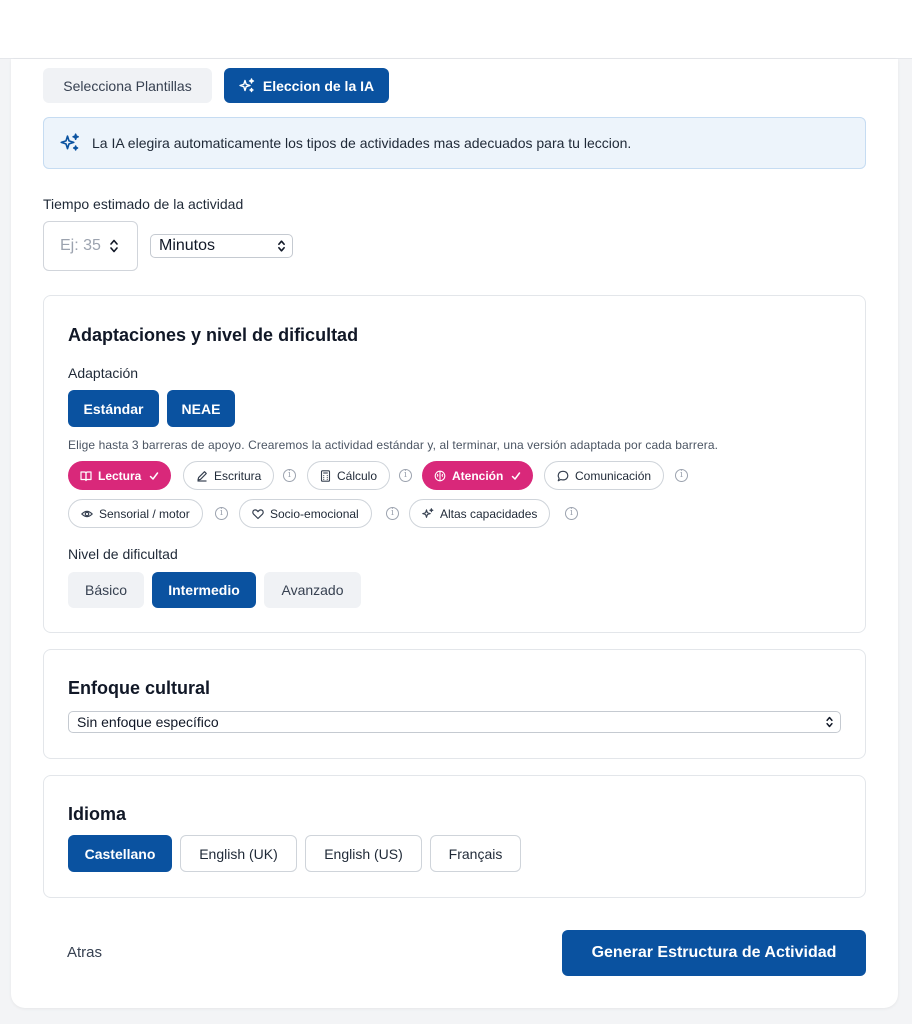  I want to click on barrier-label: Altas capacidades, so click(489, 513).